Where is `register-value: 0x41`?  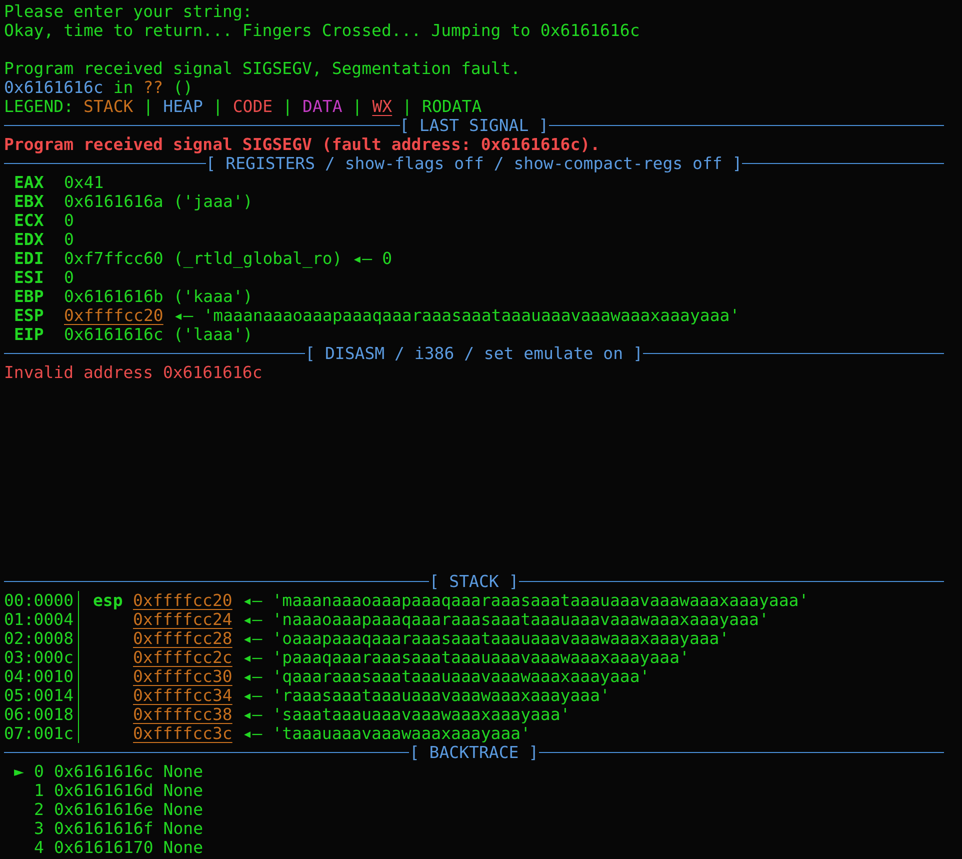 register-value: 0x41 is located at coordinates (84, 182).